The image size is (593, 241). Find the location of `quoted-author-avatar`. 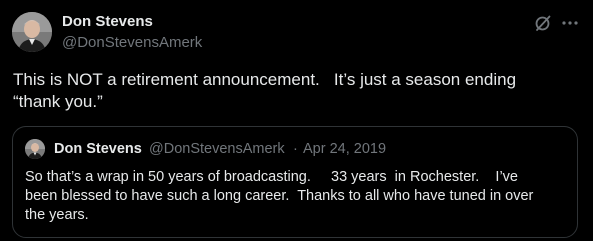

quoted-author-avatar is located at coordinates (35, 149).